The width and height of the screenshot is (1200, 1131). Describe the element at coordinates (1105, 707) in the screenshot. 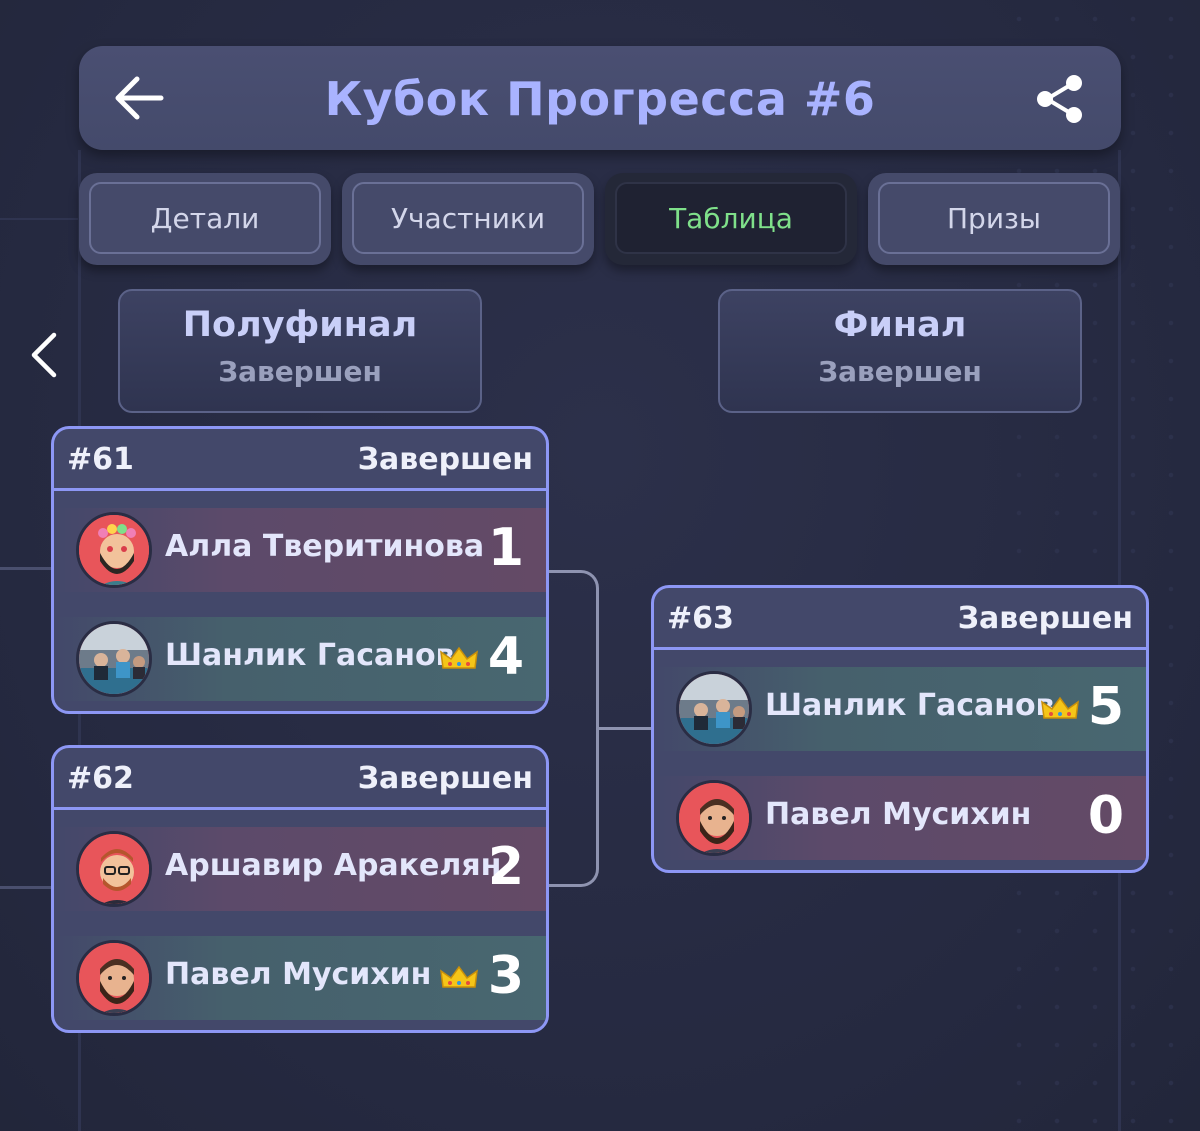

I see `player-score: 5` at that location.